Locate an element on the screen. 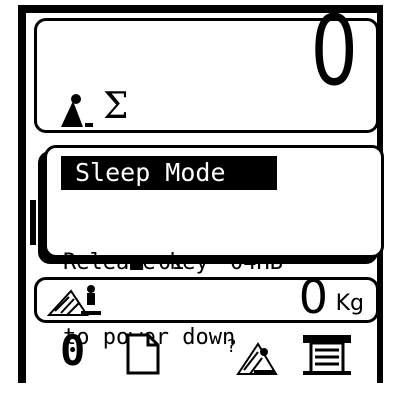 The image size is (397, 400). count-label: 0 is located at coordinates (73, 350).